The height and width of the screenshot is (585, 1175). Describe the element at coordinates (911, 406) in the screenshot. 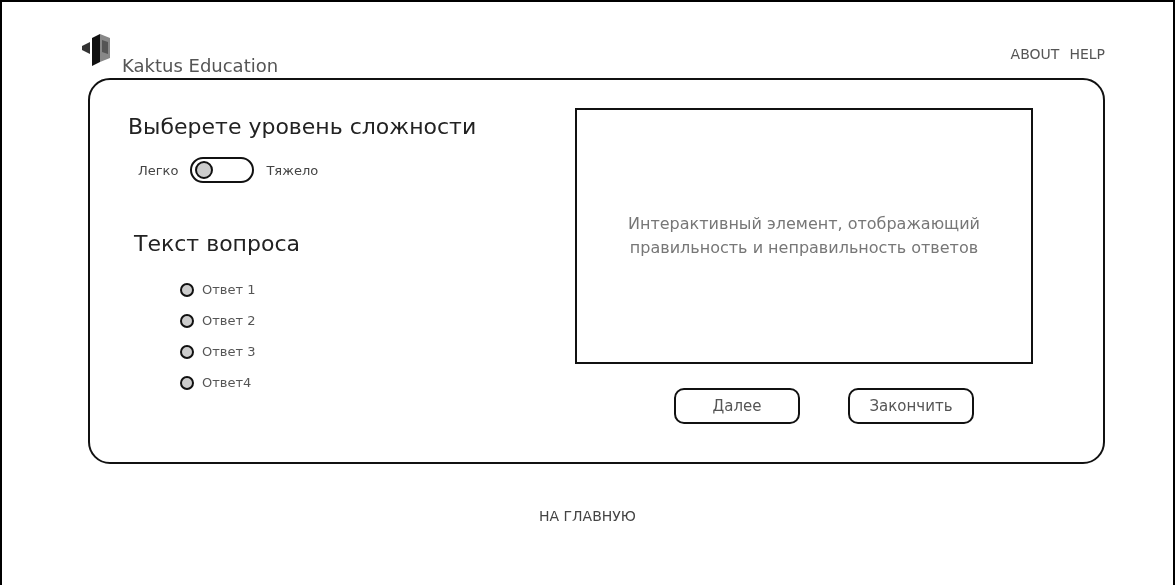

I see `finish-button: Закончить` at that location.